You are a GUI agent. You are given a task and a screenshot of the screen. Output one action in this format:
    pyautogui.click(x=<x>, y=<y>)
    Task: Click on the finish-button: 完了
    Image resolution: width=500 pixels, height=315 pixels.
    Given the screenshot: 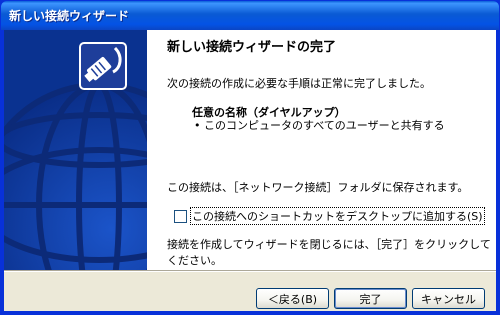 What is the action you would take?
    pyautogui.click(x=370, y=298)
    